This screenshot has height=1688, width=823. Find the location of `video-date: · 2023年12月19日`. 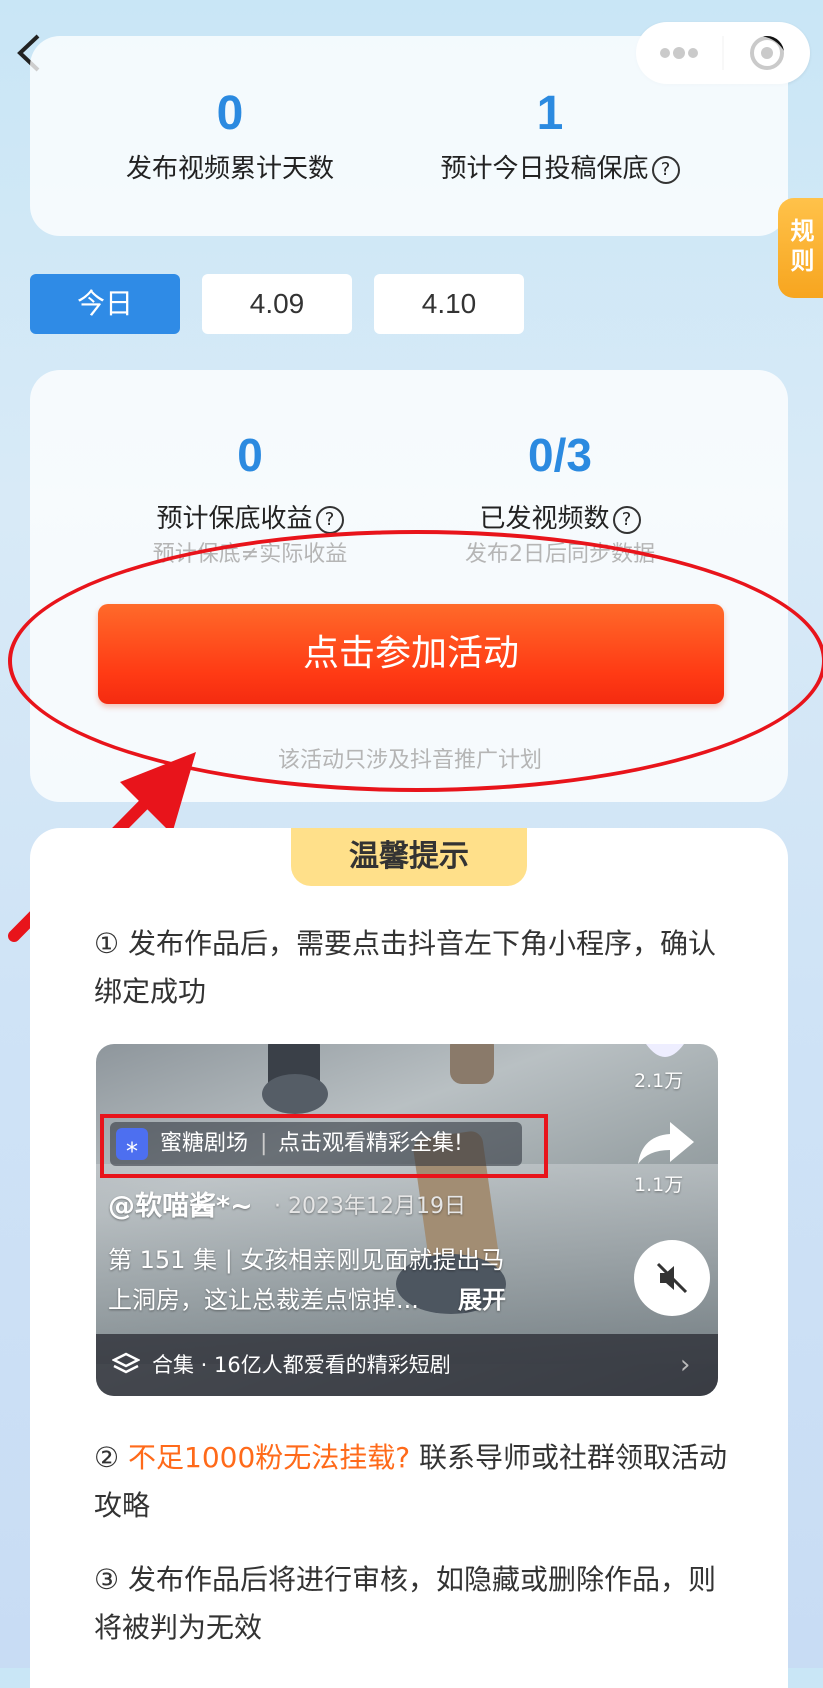

video-date: · 2023年12月19日 is located at coordinates (370, 1206).